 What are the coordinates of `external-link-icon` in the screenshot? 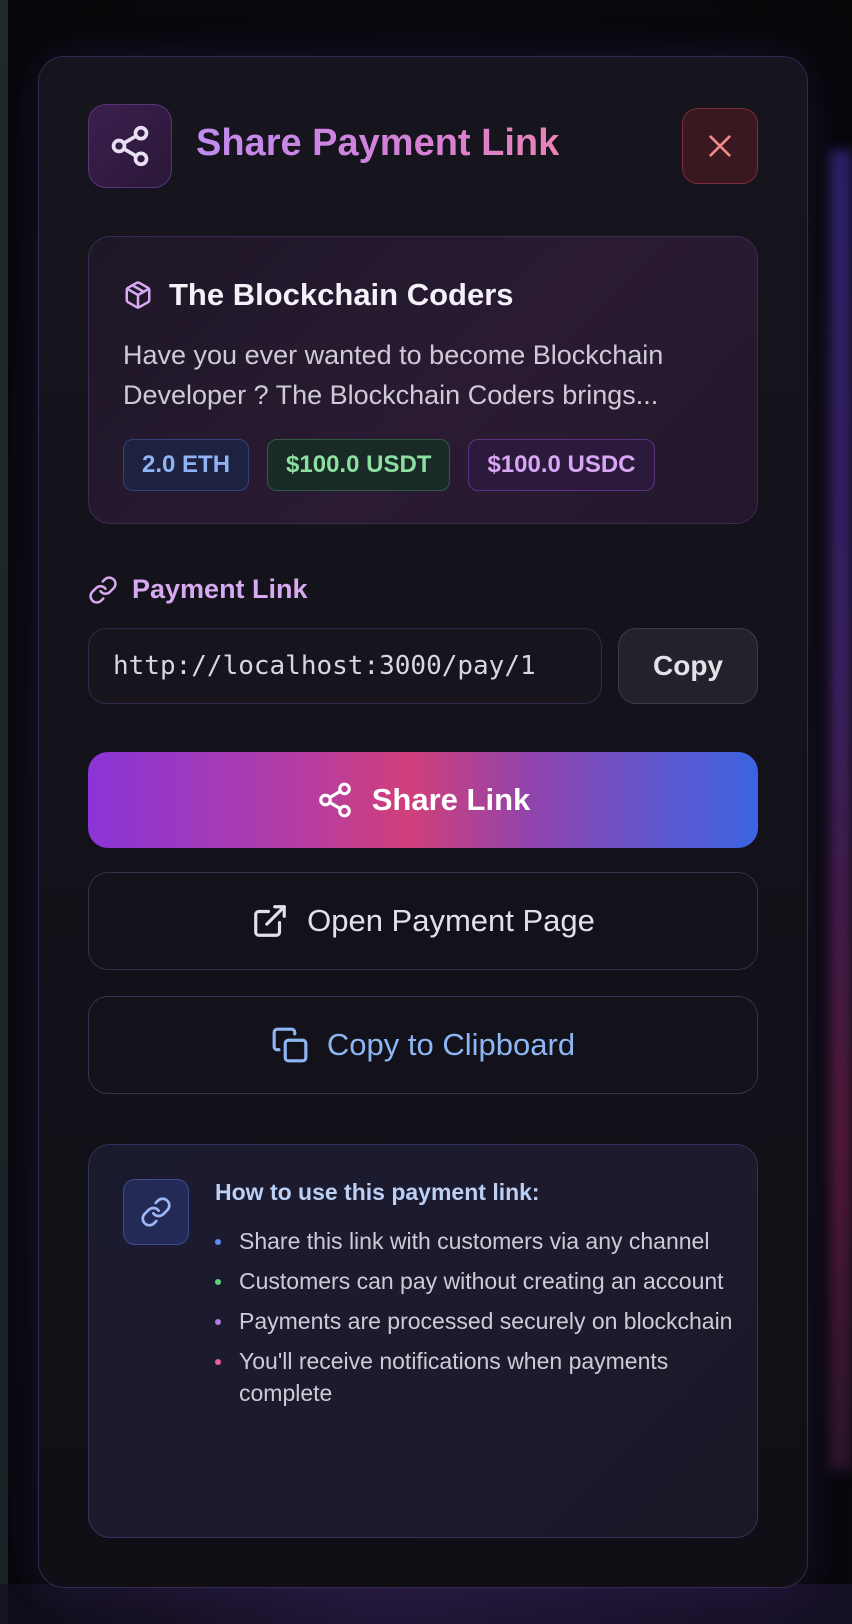 It's located at (270, 921).